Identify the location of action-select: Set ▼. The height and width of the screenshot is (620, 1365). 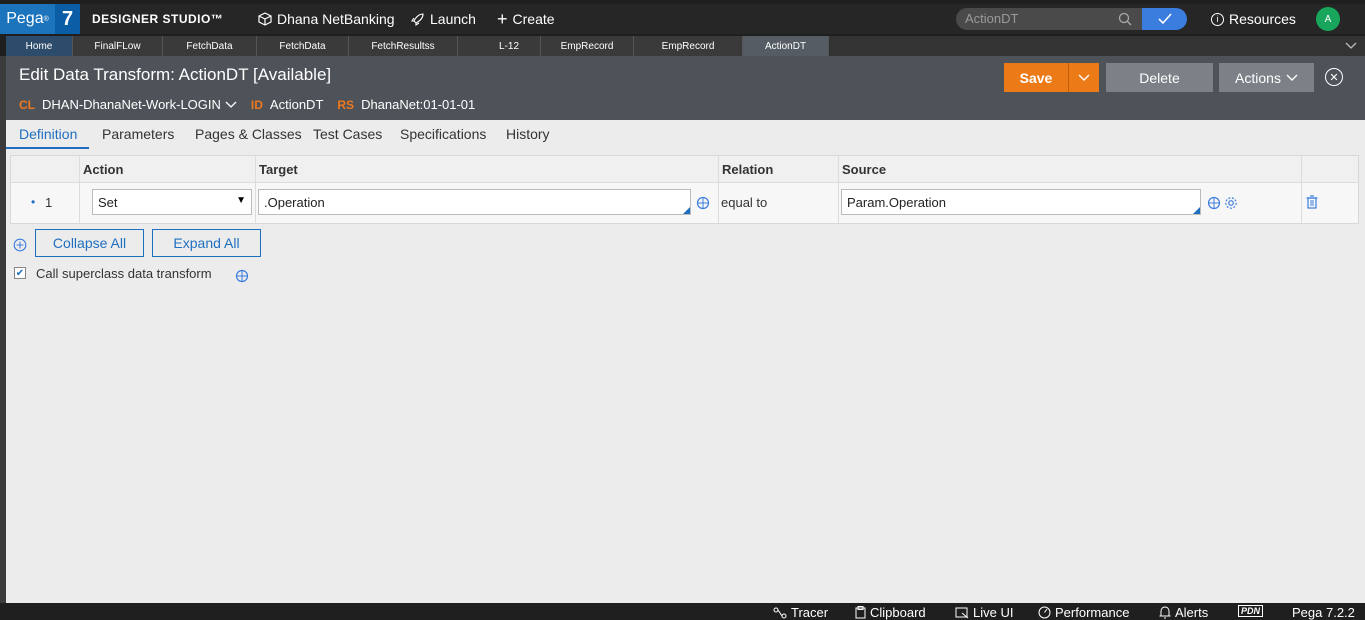
(172, 202).